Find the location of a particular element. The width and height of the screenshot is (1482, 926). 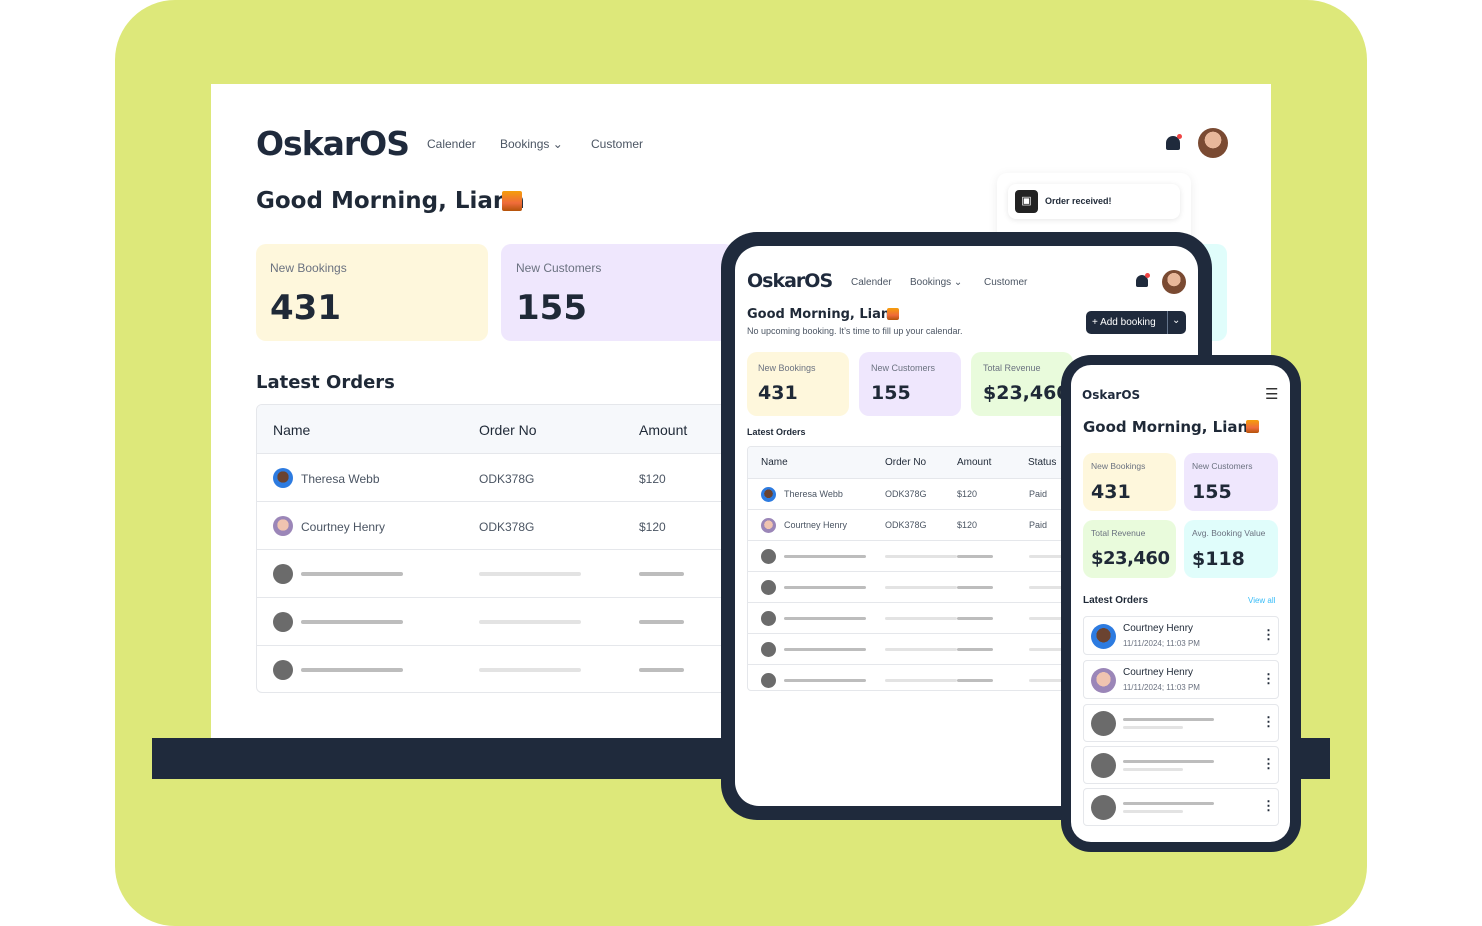

view-all-link: View all is located at coordinates (1261, 600).